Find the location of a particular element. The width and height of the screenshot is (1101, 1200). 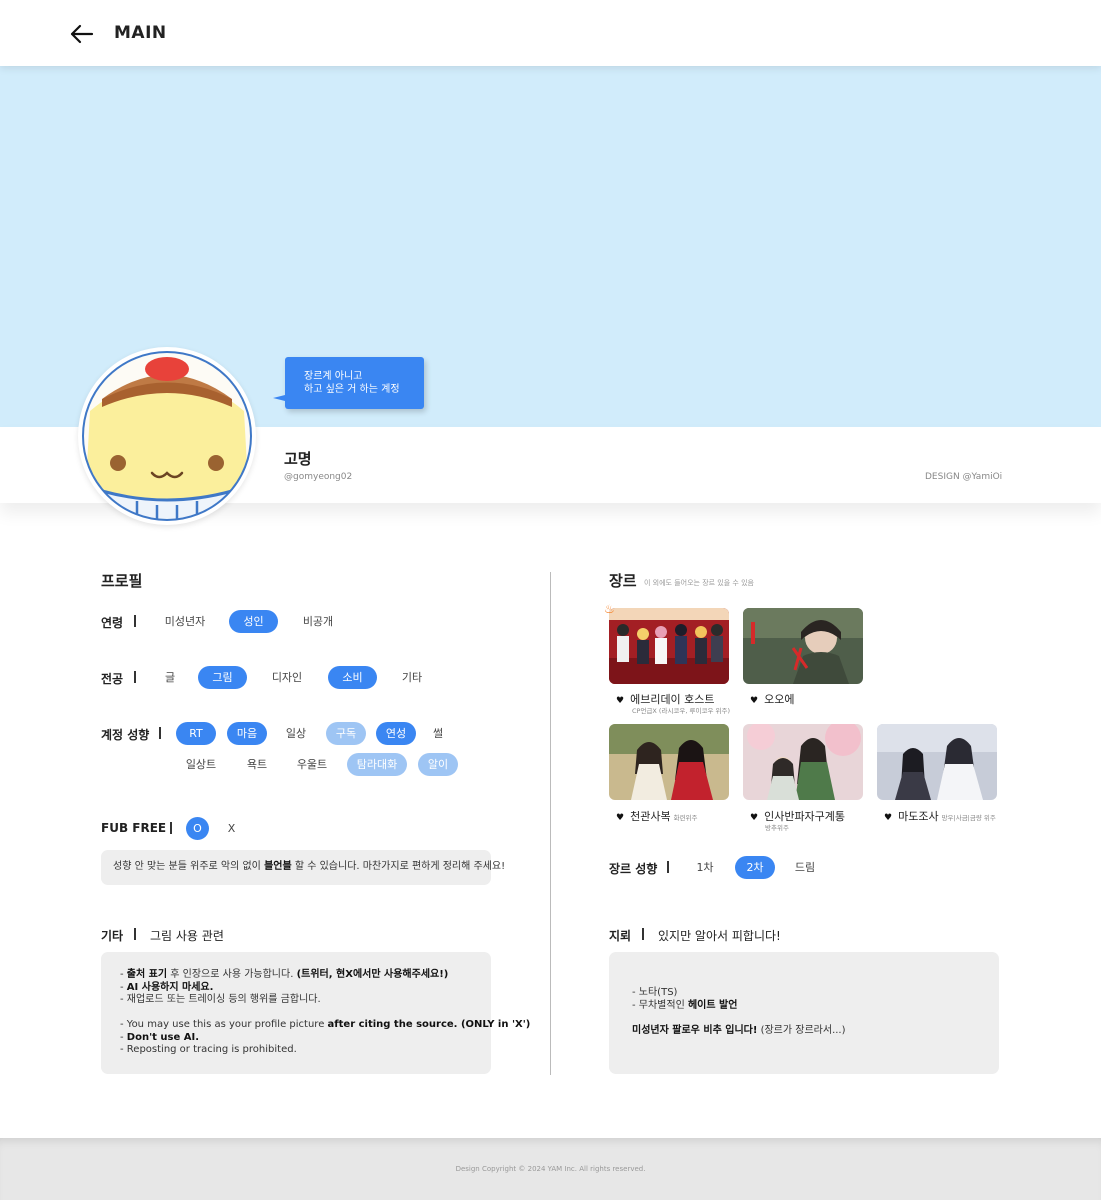

genre-item-ooe: ♥ 오오에 is located at coordinates (772, 699).